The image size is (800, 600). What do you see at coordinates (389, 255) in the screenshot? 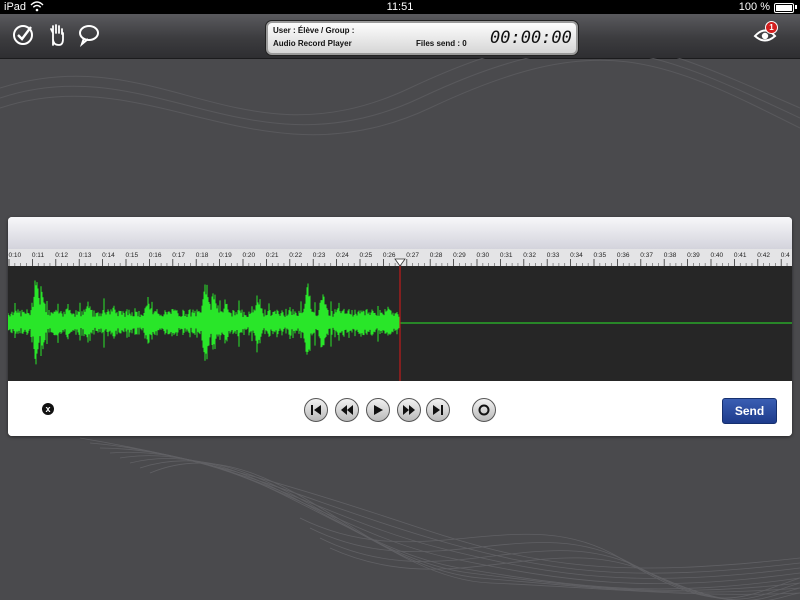
I see `ruler-label: 0:26` at bounding box center [389, 255].